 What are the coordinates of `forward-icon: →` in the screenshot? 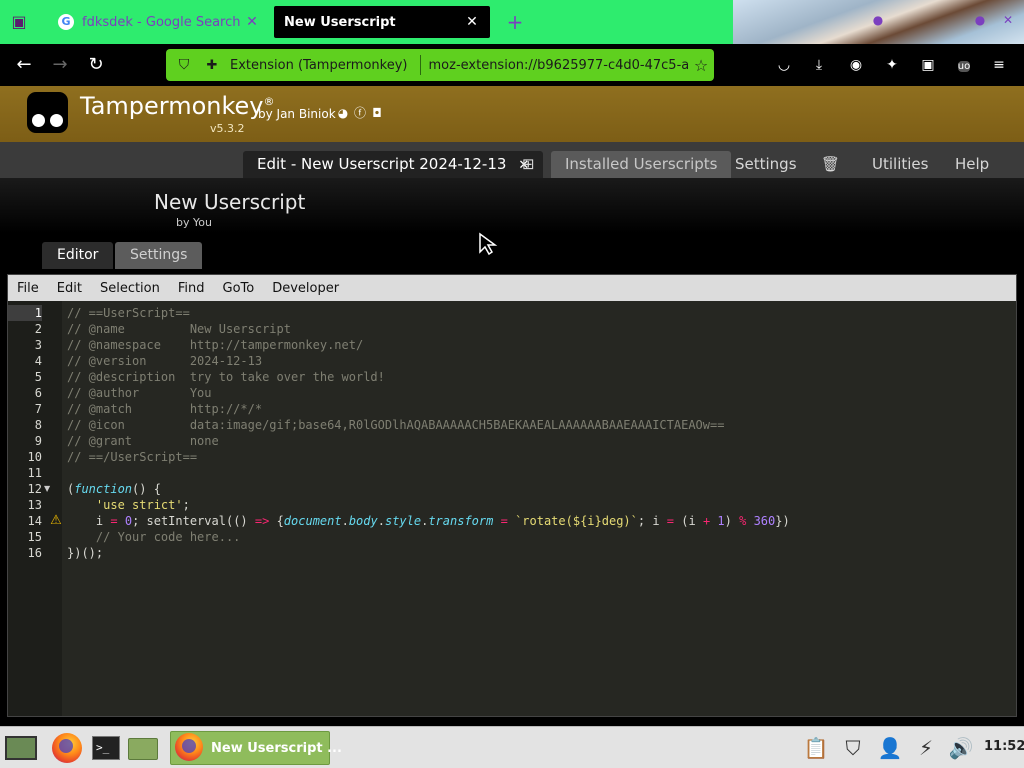 It's located at (60, 65).